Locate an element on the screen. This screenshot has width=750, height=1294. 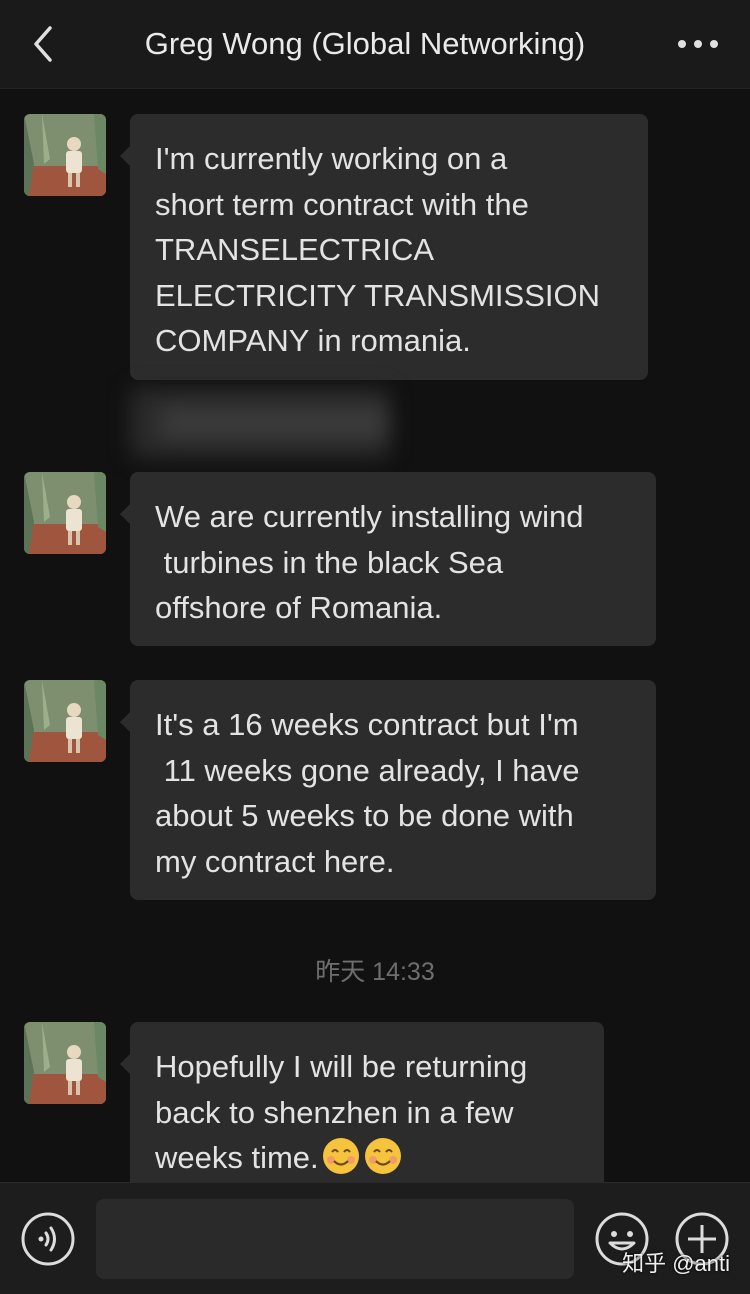
back-button is located at coordinates (44, 44).